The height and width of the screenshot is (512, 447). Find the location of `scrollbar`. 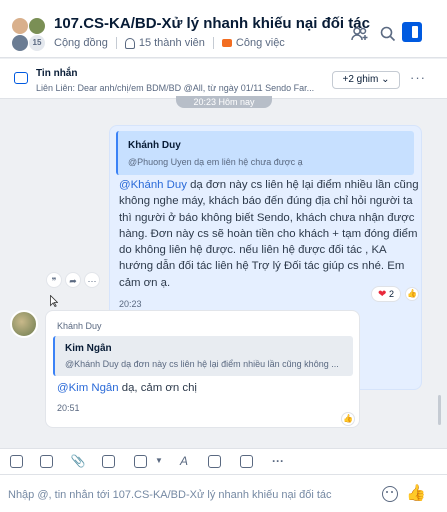

scrollbar is located at coordinates (439, 410).